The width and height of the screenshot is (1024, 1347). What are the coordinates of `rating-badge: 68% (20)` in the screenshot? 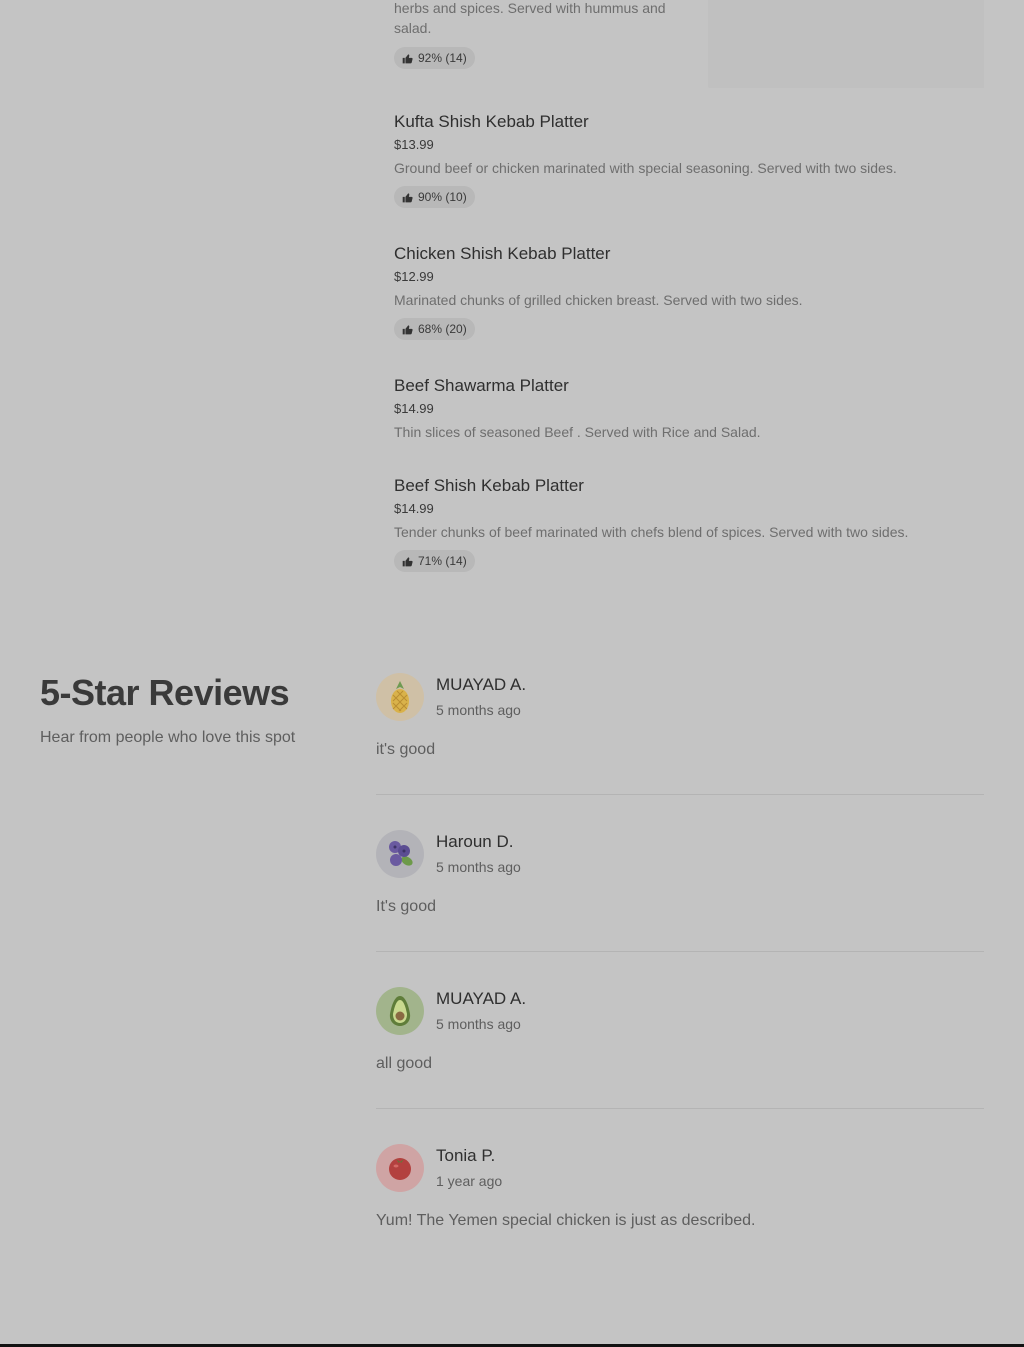 It's located at (434, 329).